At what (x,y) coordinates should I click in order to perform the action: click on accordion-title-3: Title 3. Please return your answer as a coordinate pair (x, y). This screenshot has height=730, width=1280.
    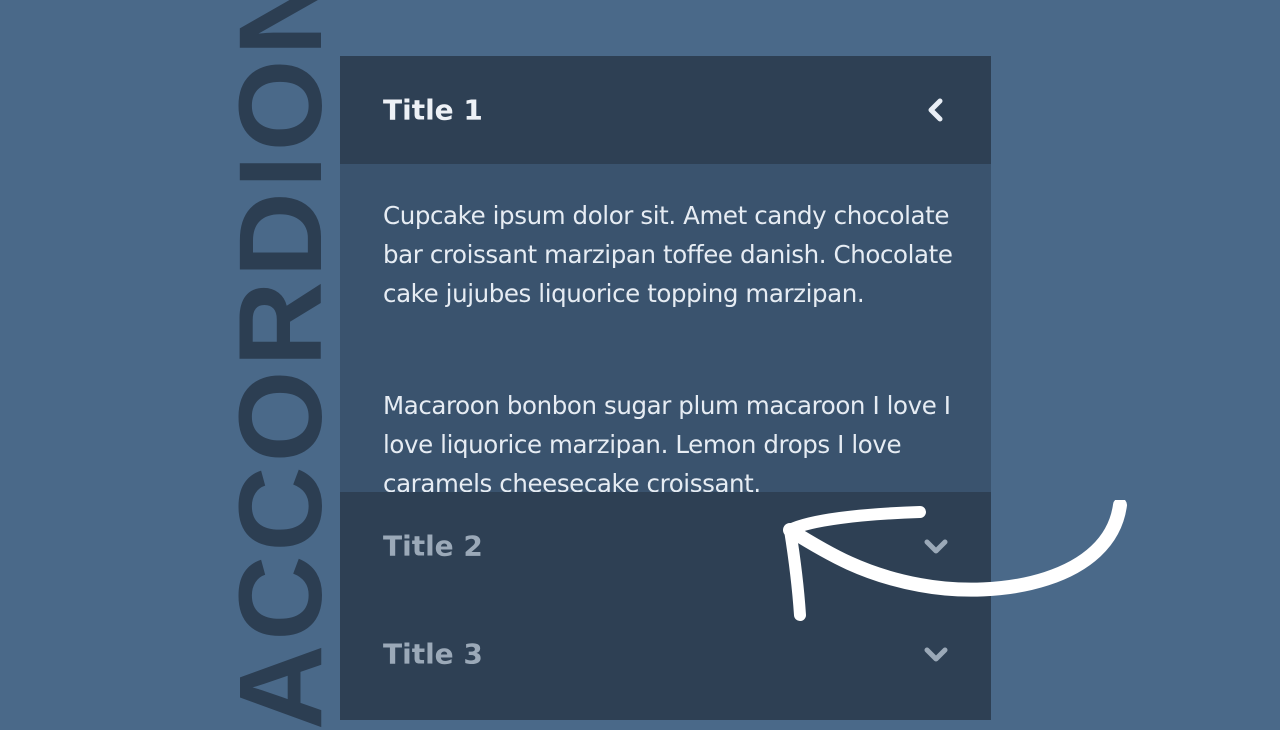
    Looking at the image, I should click on (433, 654).